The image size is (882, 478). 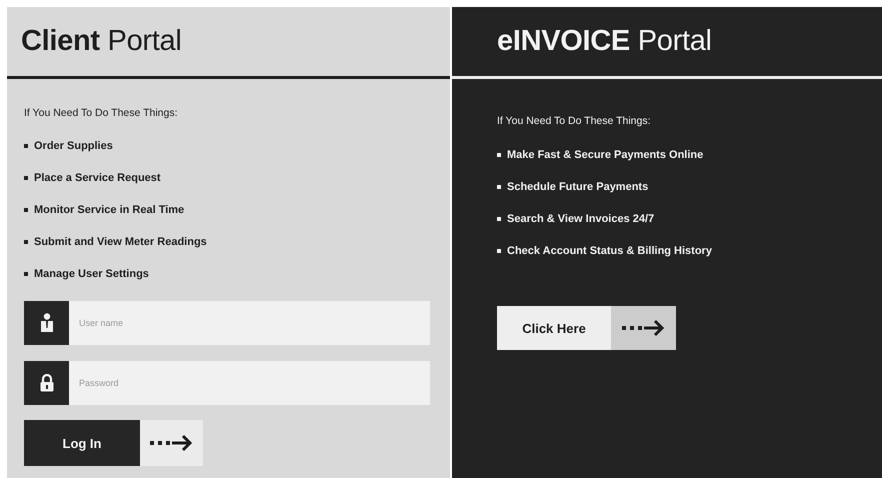 What do you see at coordinates (46, 323) in the screenshot?
I see `user-icon` at bounding box center [46, 323].